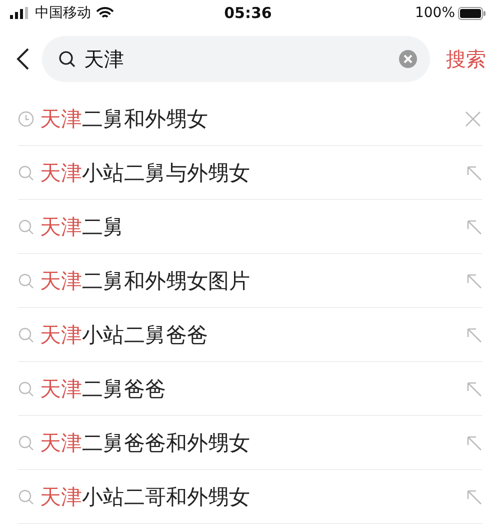 Image resolution: width=500 pixels, height=525 pixels. Describe the element at coordinates (250, 280) in the screenshot. I see `suggestion-item: 天津二舅和外甥女图片` at that location.